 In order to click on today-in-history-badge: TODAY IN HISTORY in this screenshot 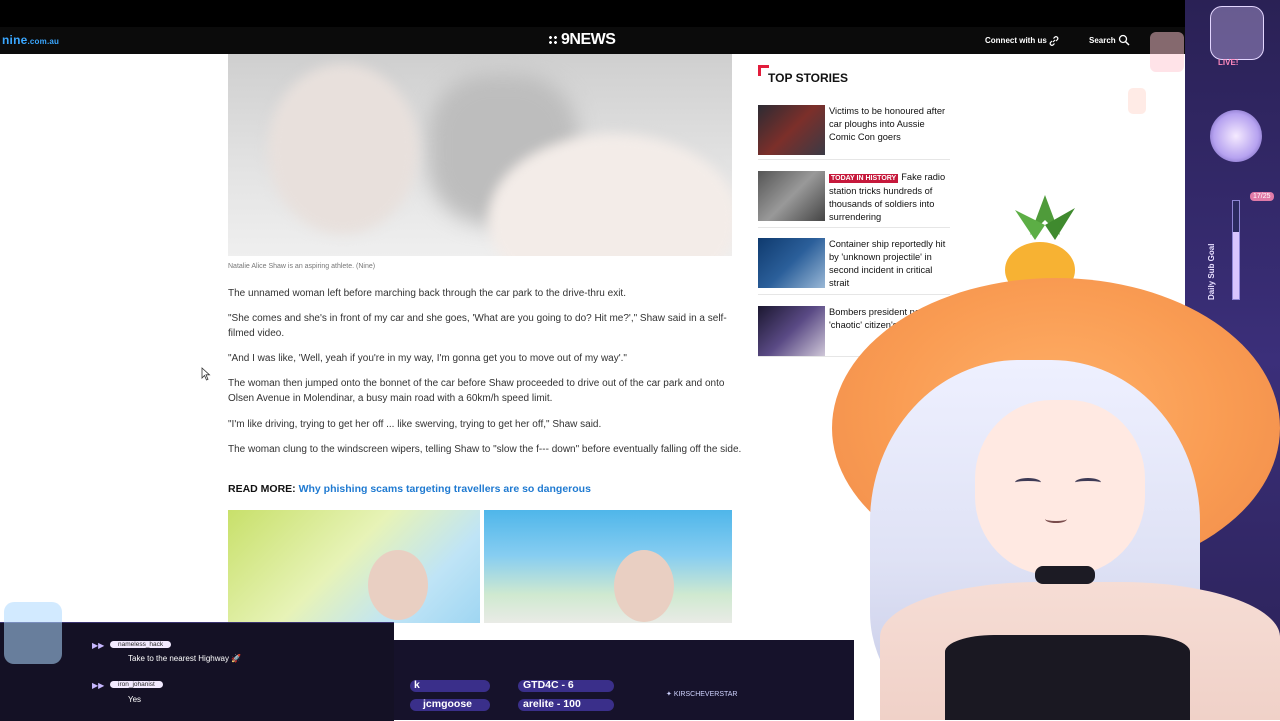, I will do `click(864, 178)`.